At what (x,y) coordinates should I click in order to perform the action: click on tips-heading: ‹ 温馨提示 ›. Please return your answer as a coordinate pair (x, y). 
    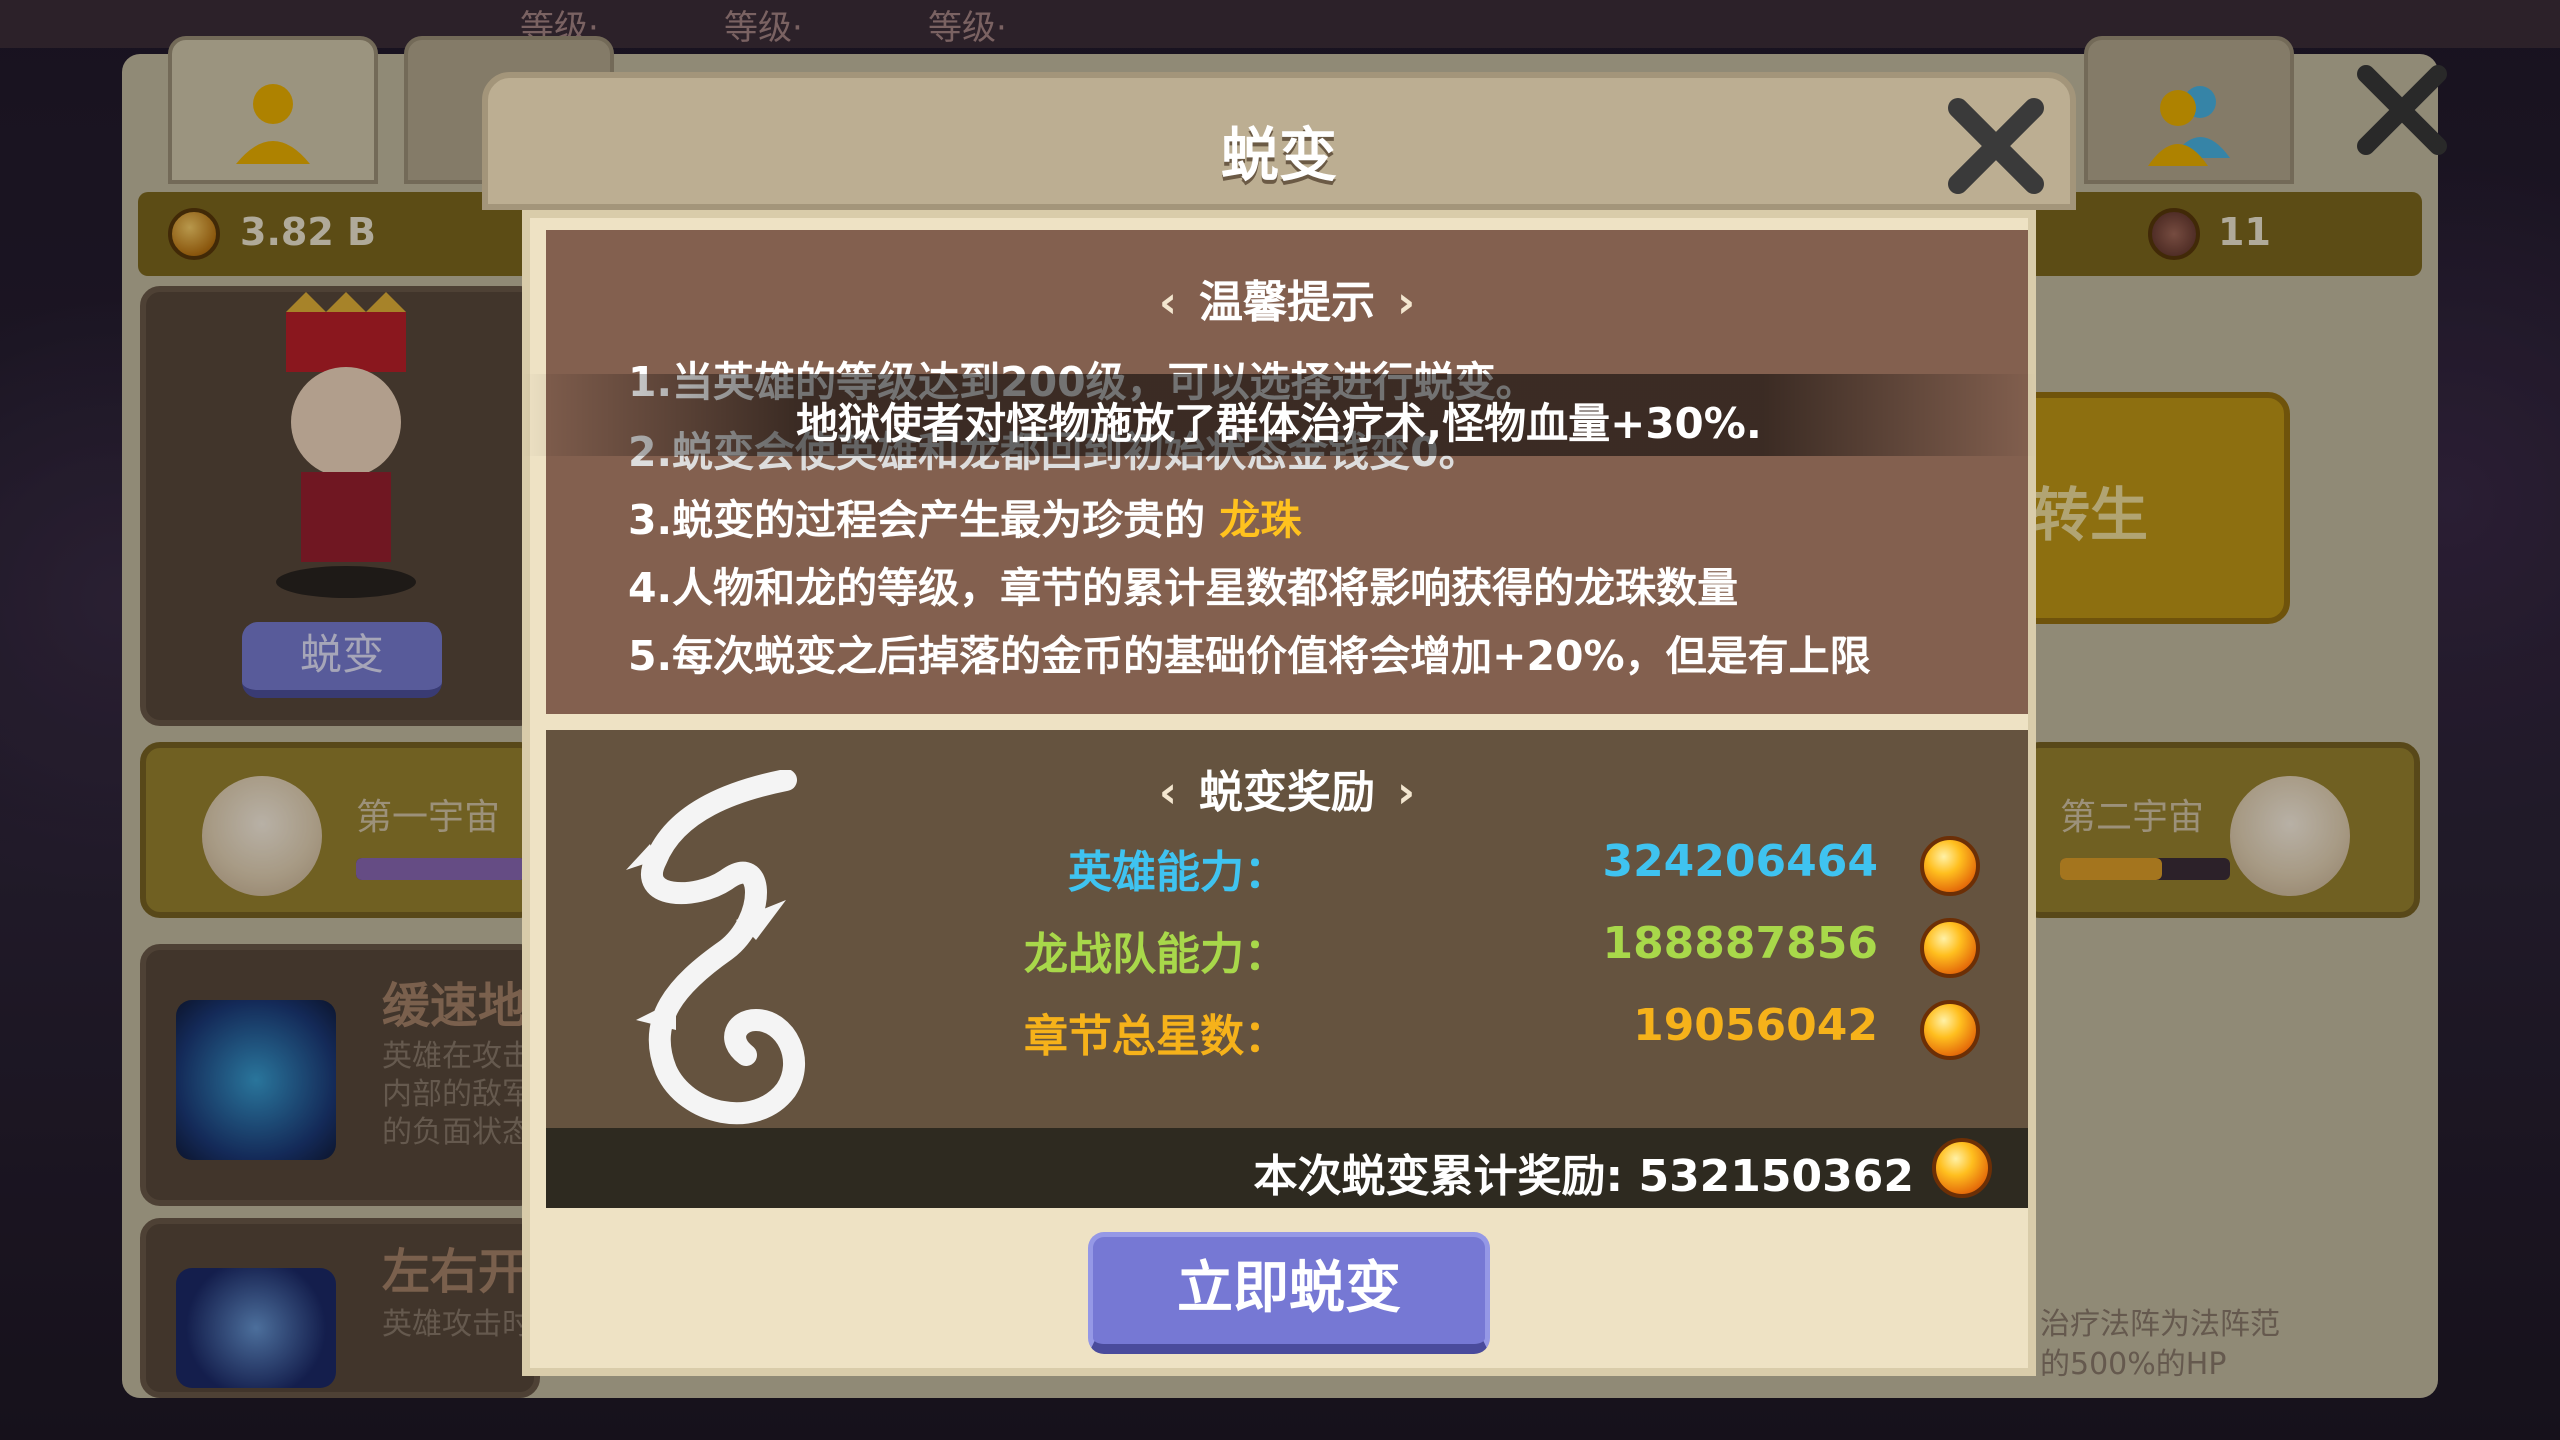
    Looking at the image, I should click on (1287, 298).